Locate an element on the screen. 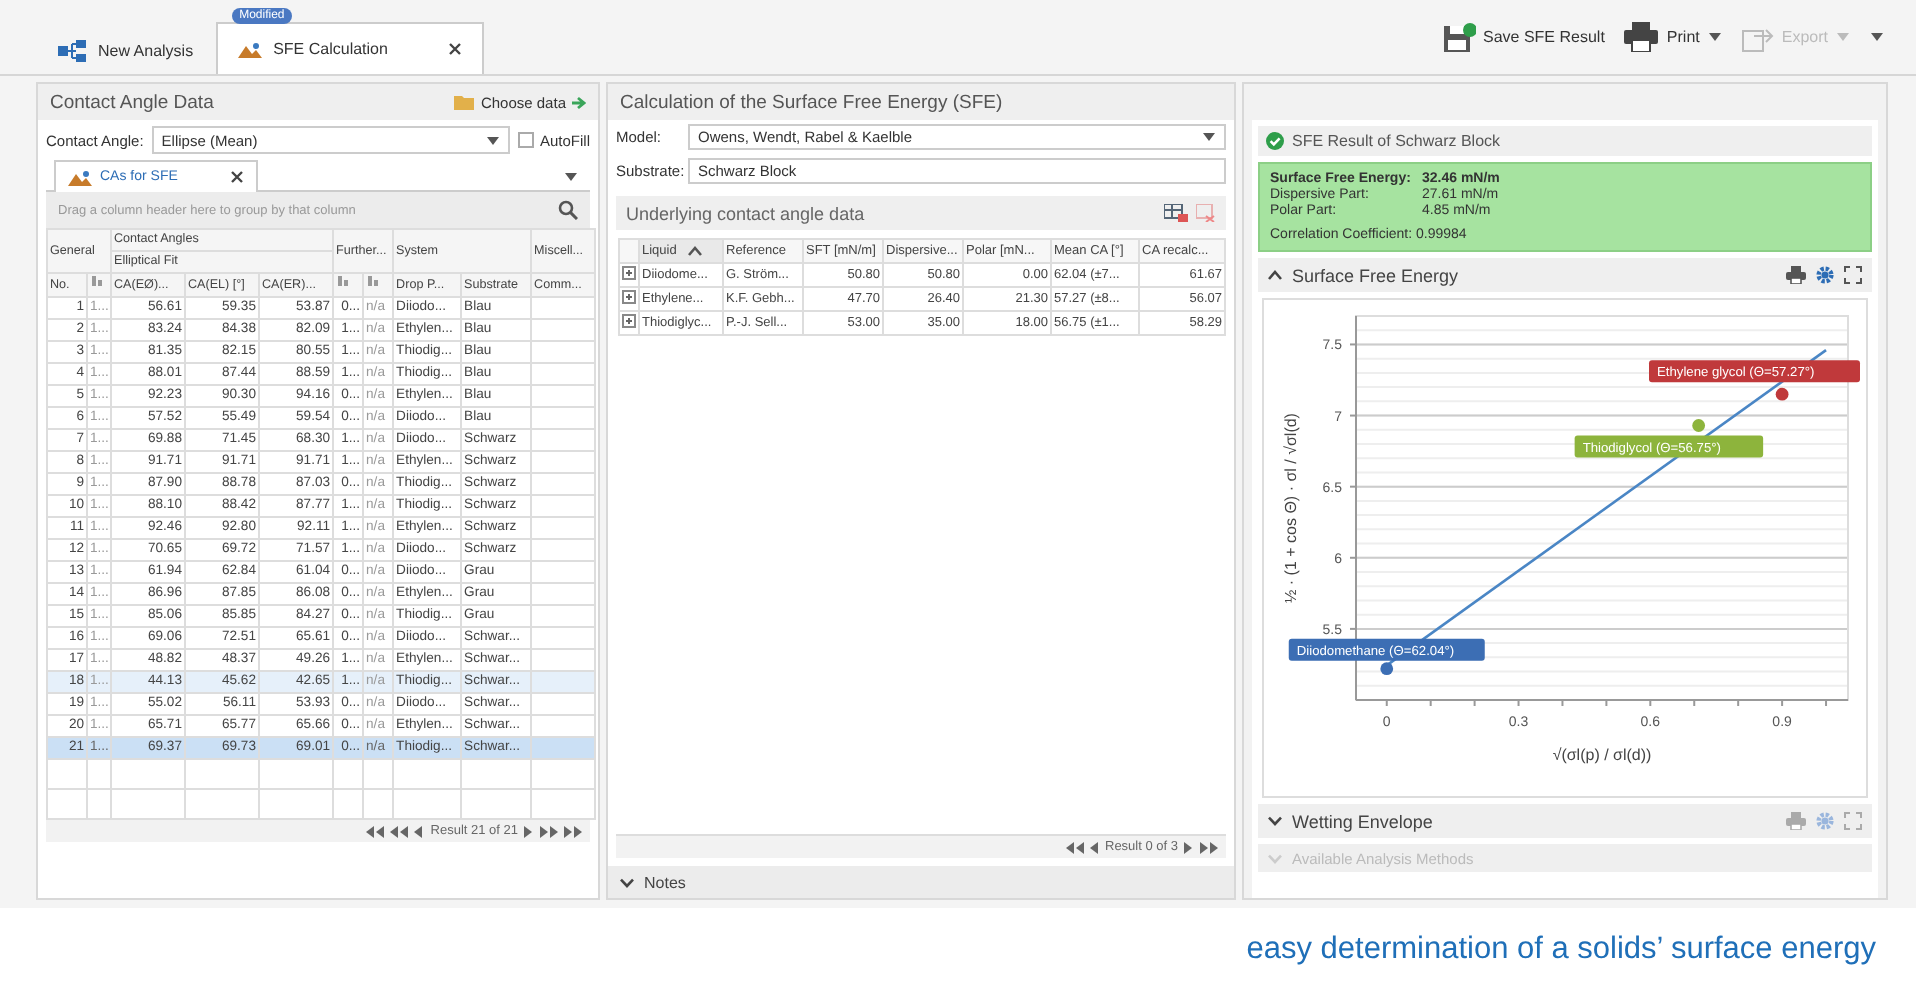 This screenshot has height=990, width=1916. result-title: SFE Result of Schwarz Block is located at coordinates (1396, 141).